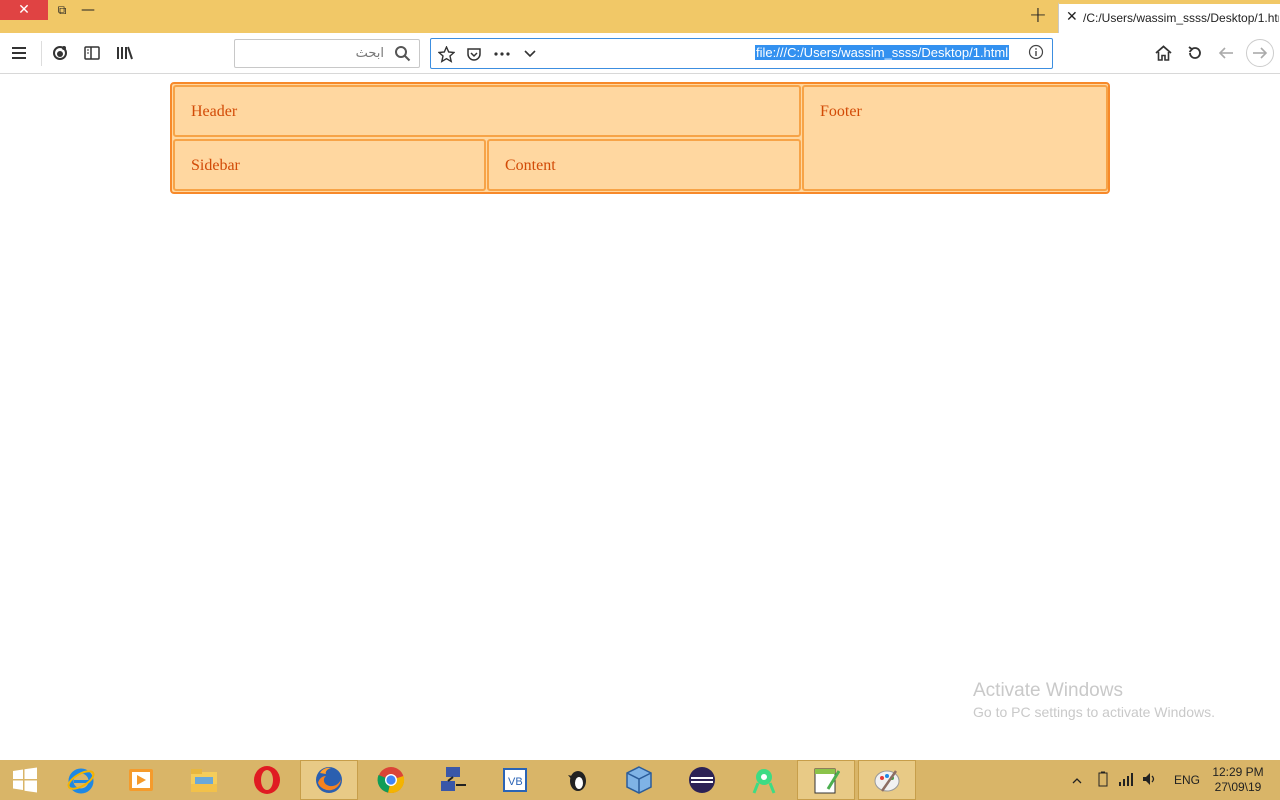 The image size is (1280, 800). I want to click on firefox-icon, so click(329, 780).